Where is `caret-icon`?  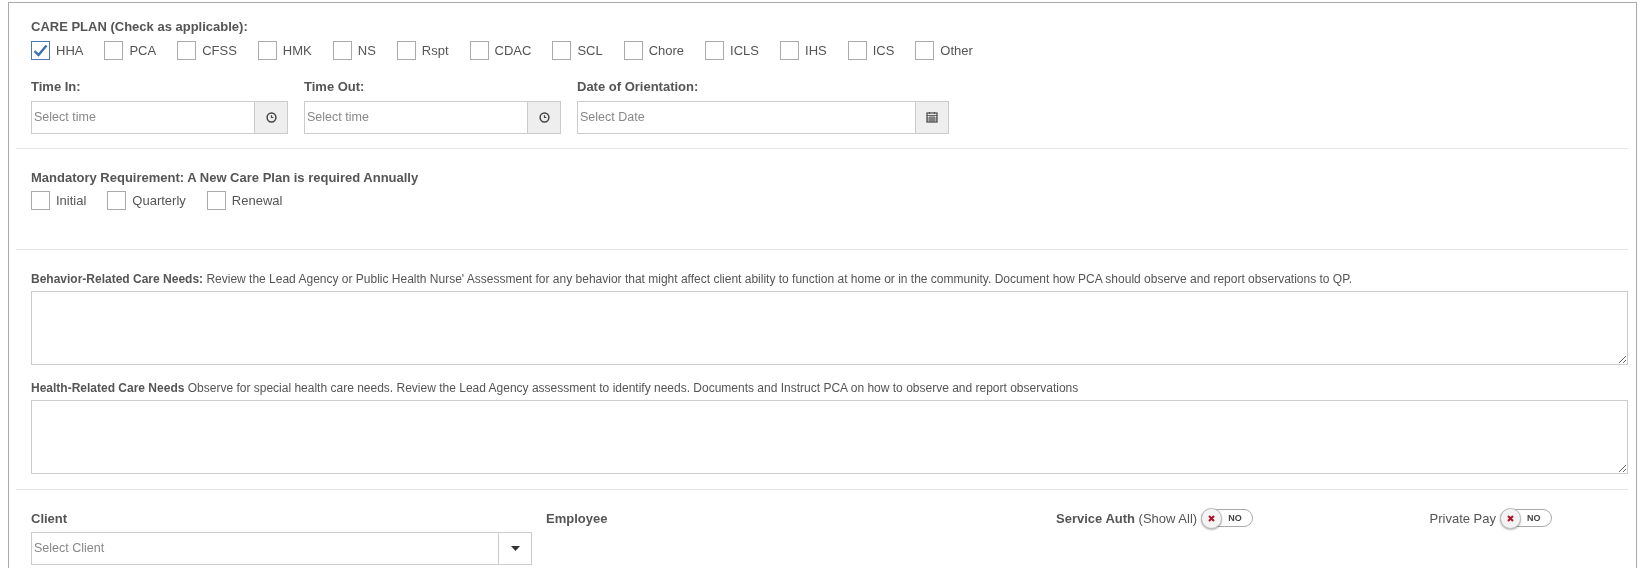 caret-icon is located at coordinates (515, 548).